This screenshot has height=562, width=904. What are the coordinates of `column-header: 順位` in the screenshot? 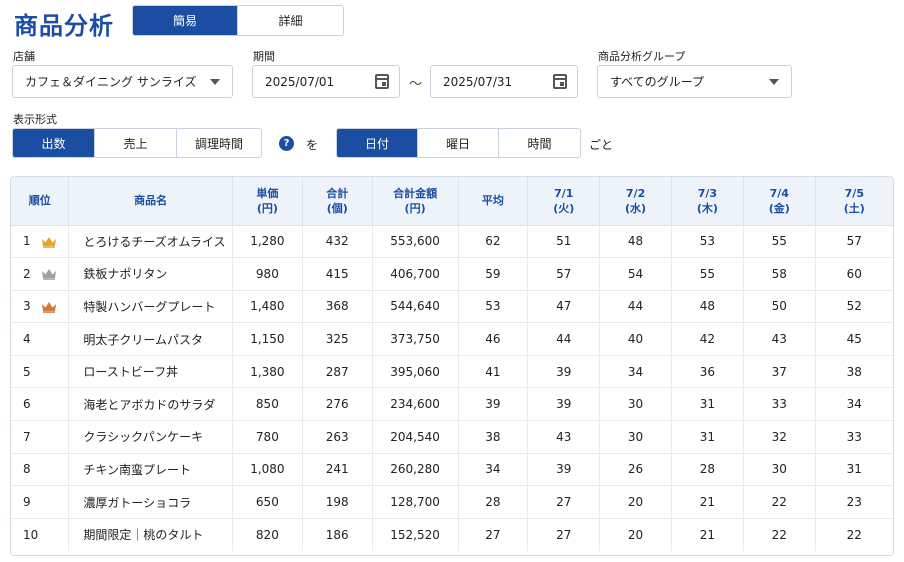 It's located at (40, 201).